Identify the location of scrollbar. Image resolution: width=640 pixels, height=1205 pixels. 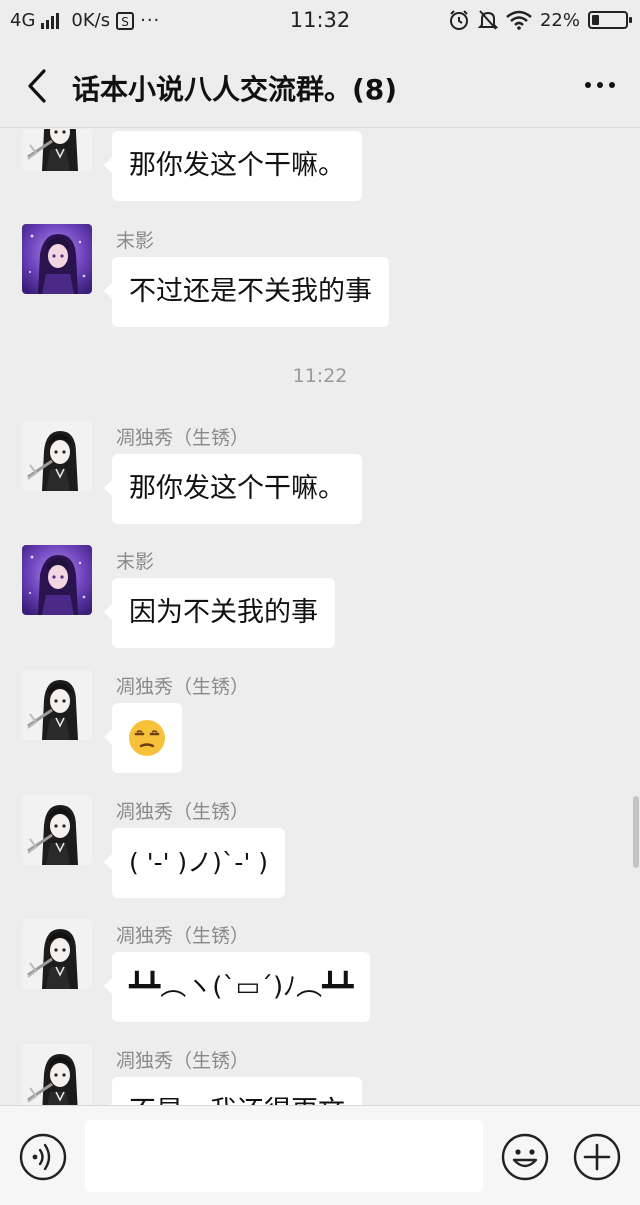
(636, 832).